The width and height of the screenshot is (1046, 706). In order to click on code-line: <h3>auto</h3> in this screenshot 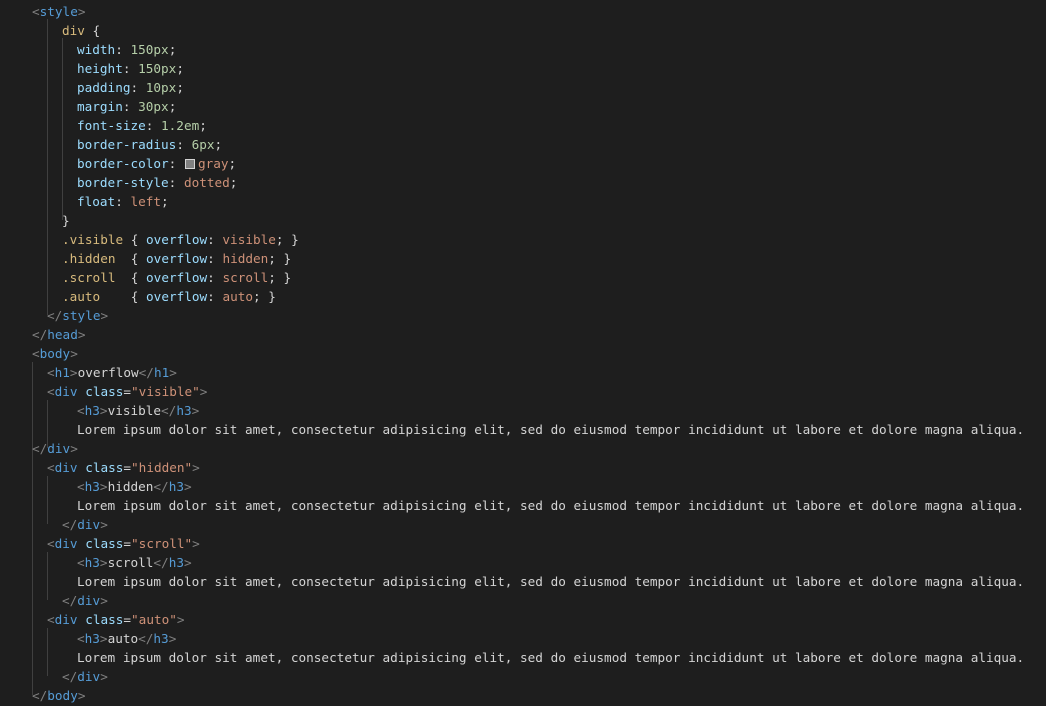, I will do `click(126, 638)`.